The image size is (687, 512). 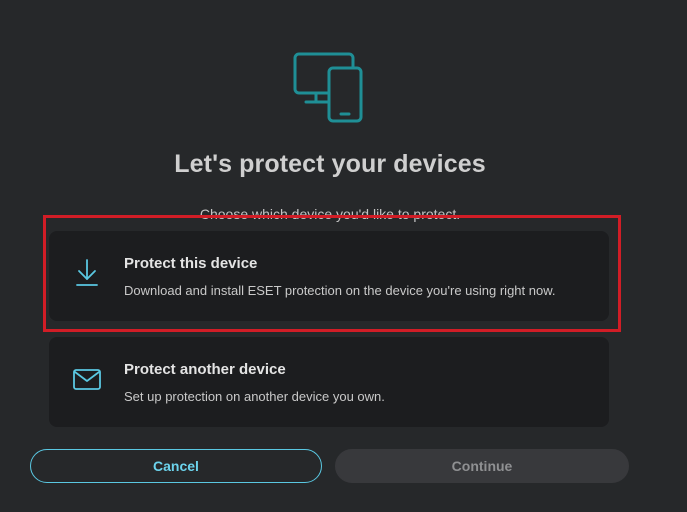 I want to click on cancel-button: Cancel, so click(x=176, y=466).